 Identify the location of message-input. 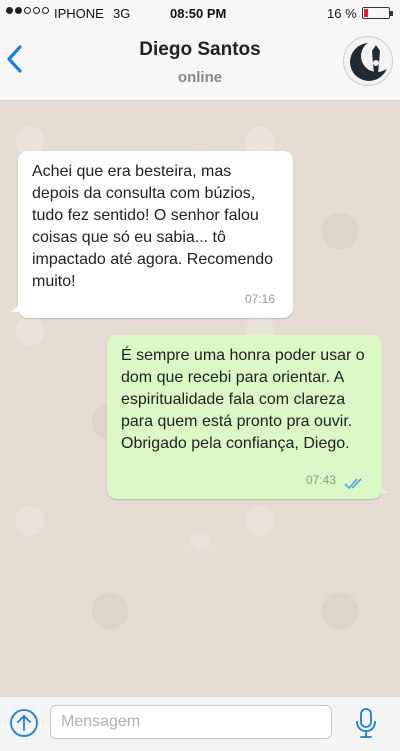
(191, 722).